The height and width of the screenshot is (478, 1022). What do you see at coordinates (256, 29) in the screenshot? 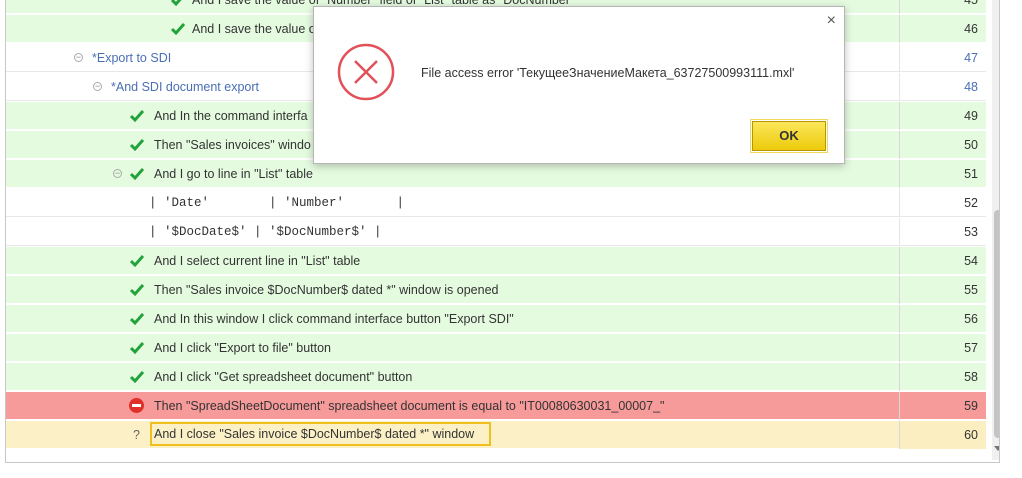
I see `step-text: And I save the value of` at bounding box center [256, 29].